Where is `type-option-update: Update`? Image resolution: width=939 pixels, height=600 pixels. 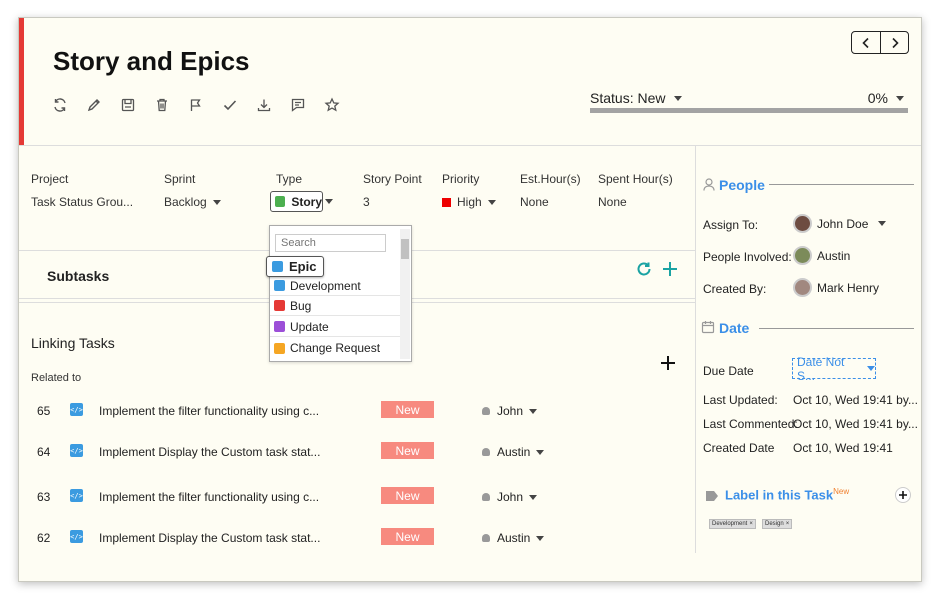 type-option-update: Update is located at coordinates (335, 327).